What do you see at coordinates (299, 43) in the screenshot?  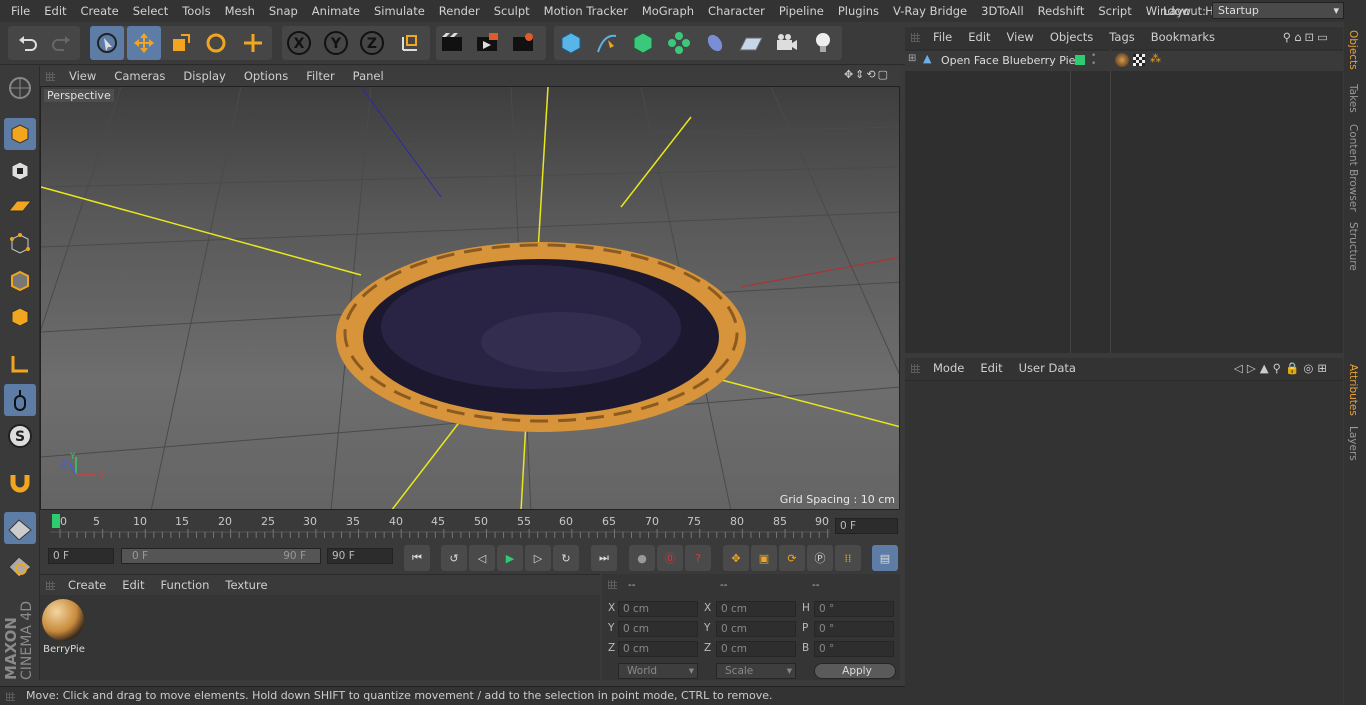 I see `x-axis-lock-icon: X` at bounding box center [299, 43].